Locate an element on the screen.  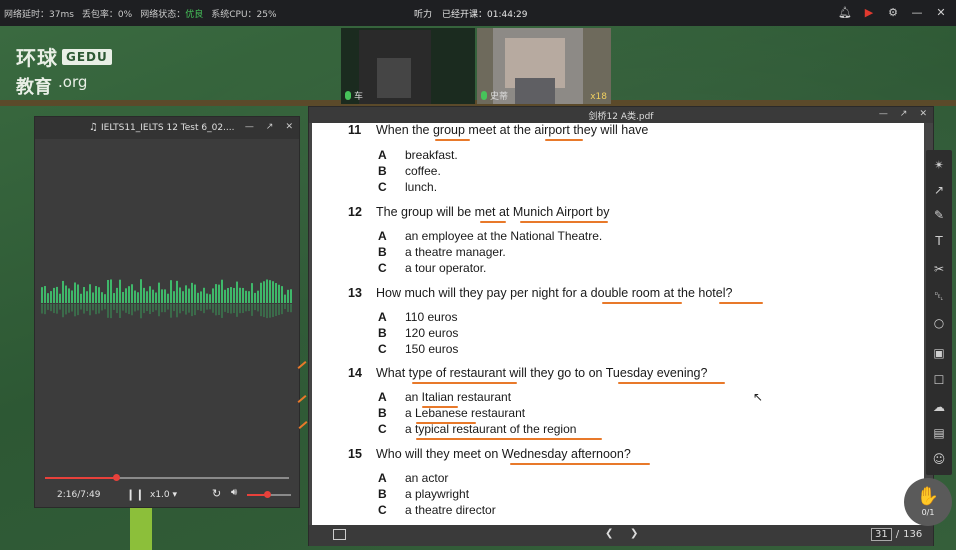
net-state-value: 优良 is located at coordinates (194, 15).